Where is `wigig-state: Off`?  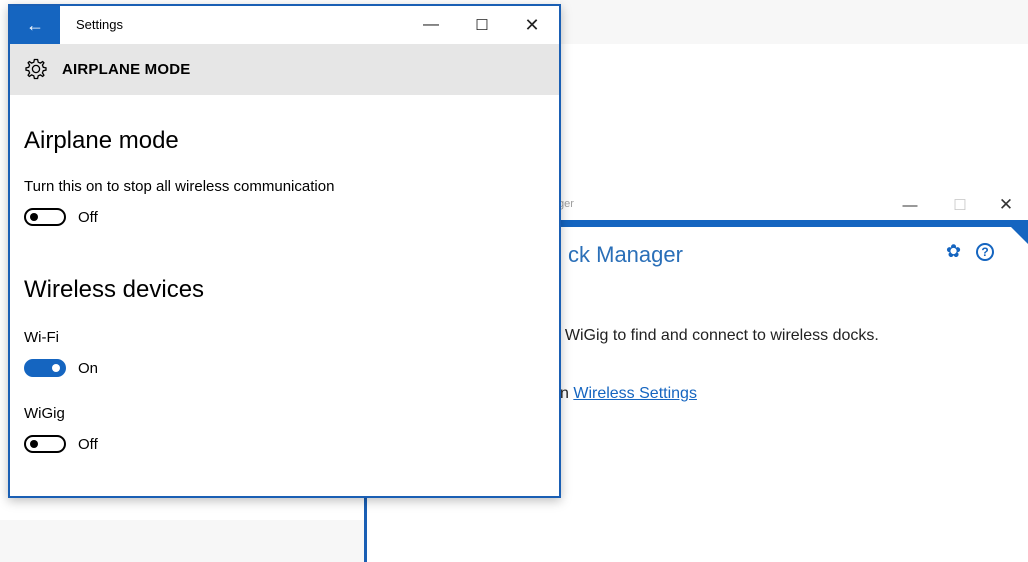
wigig-state: Off is located at coordinates (88, 444).